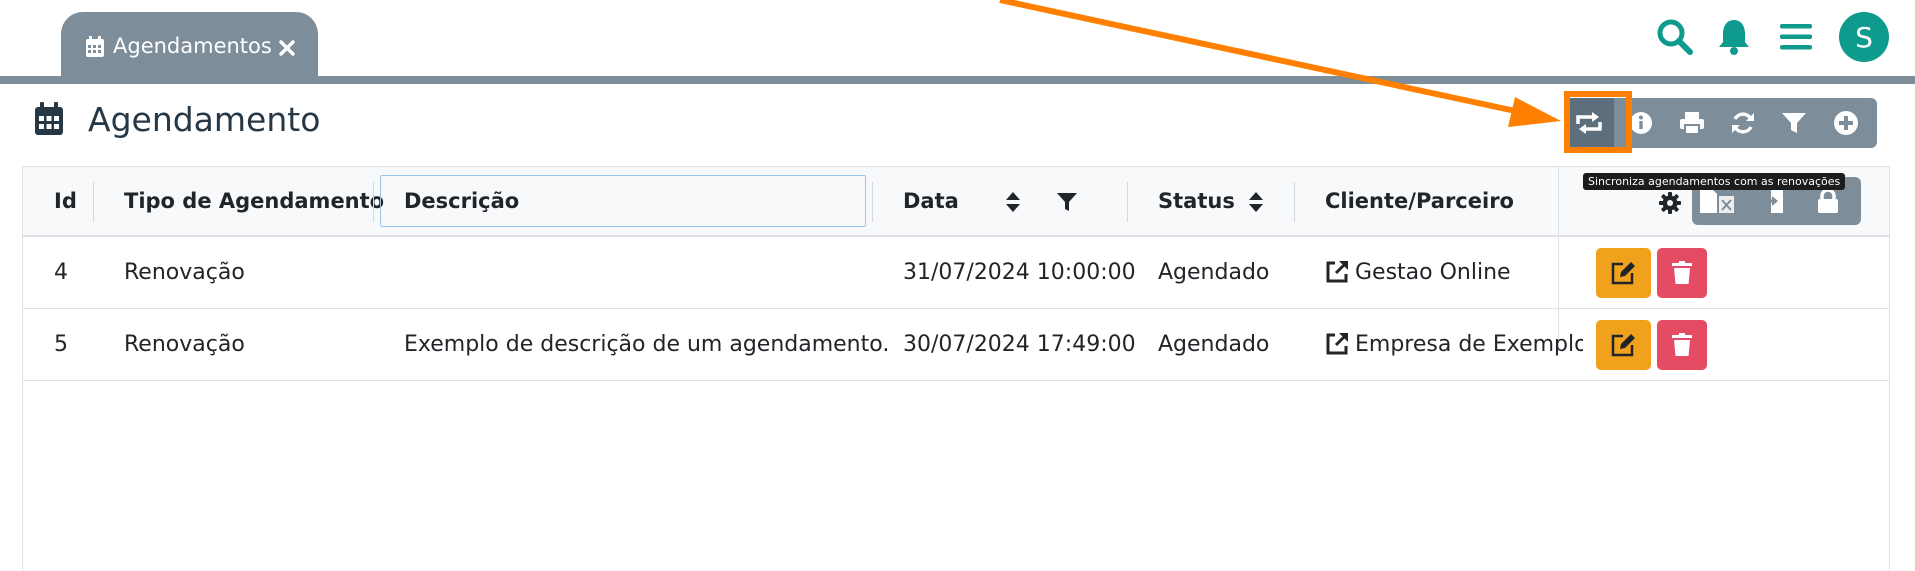  What do you see at coordinates (1716, 201) in the screenshot?
I see `excel-file-icon` at bounding box center [1716, 201].